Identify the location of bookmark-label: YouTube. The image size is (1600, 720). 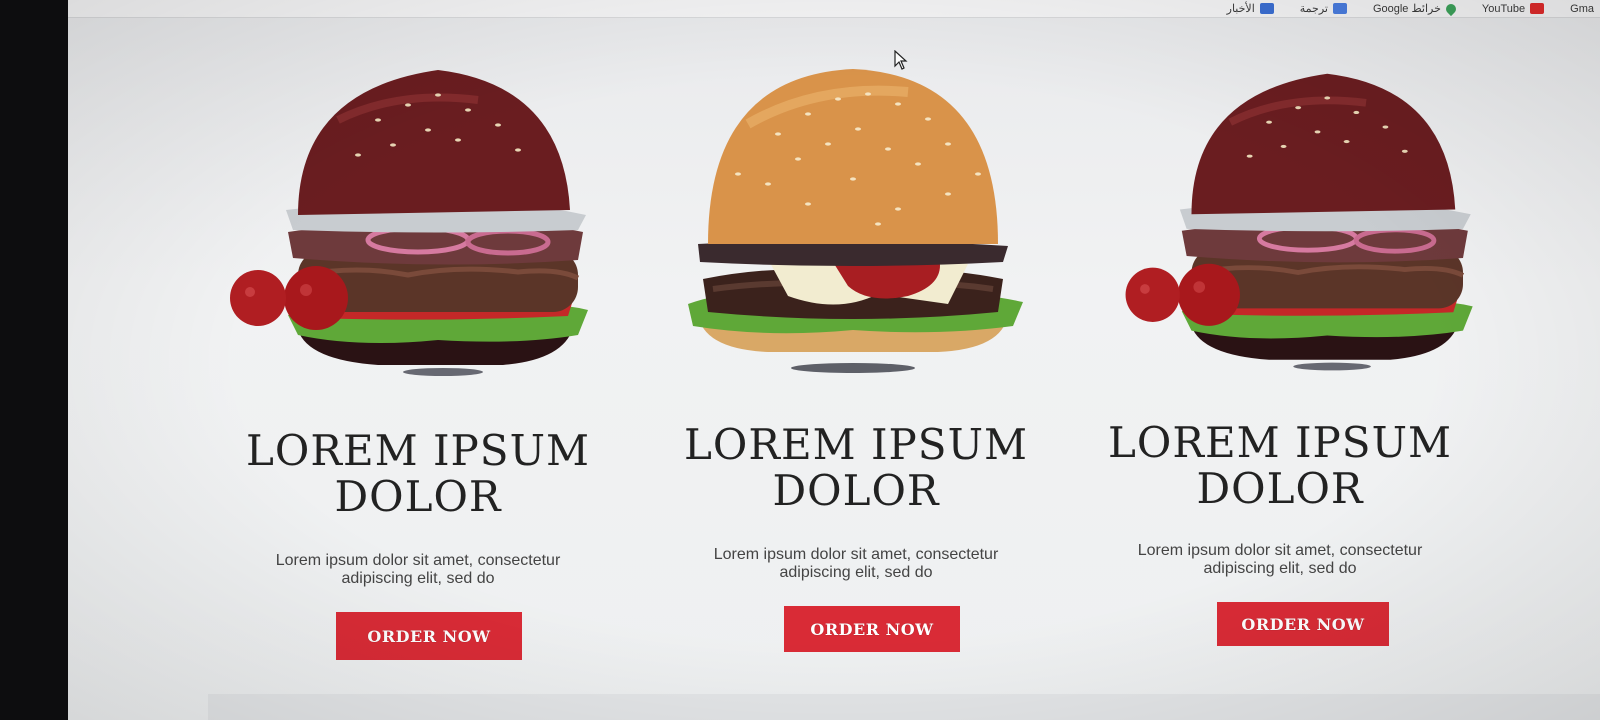
(1503, 8).